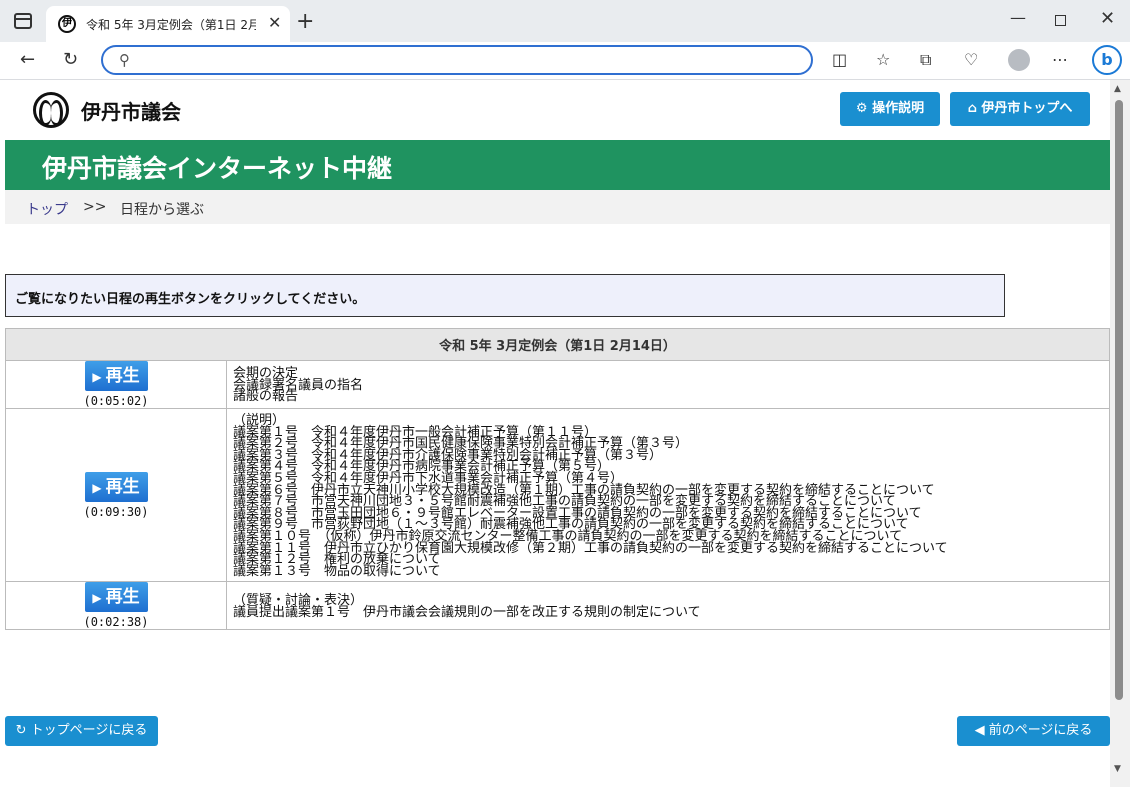 The image size is (1130, 787). I want to click on address-bar: ⚲, so click(457, 60).